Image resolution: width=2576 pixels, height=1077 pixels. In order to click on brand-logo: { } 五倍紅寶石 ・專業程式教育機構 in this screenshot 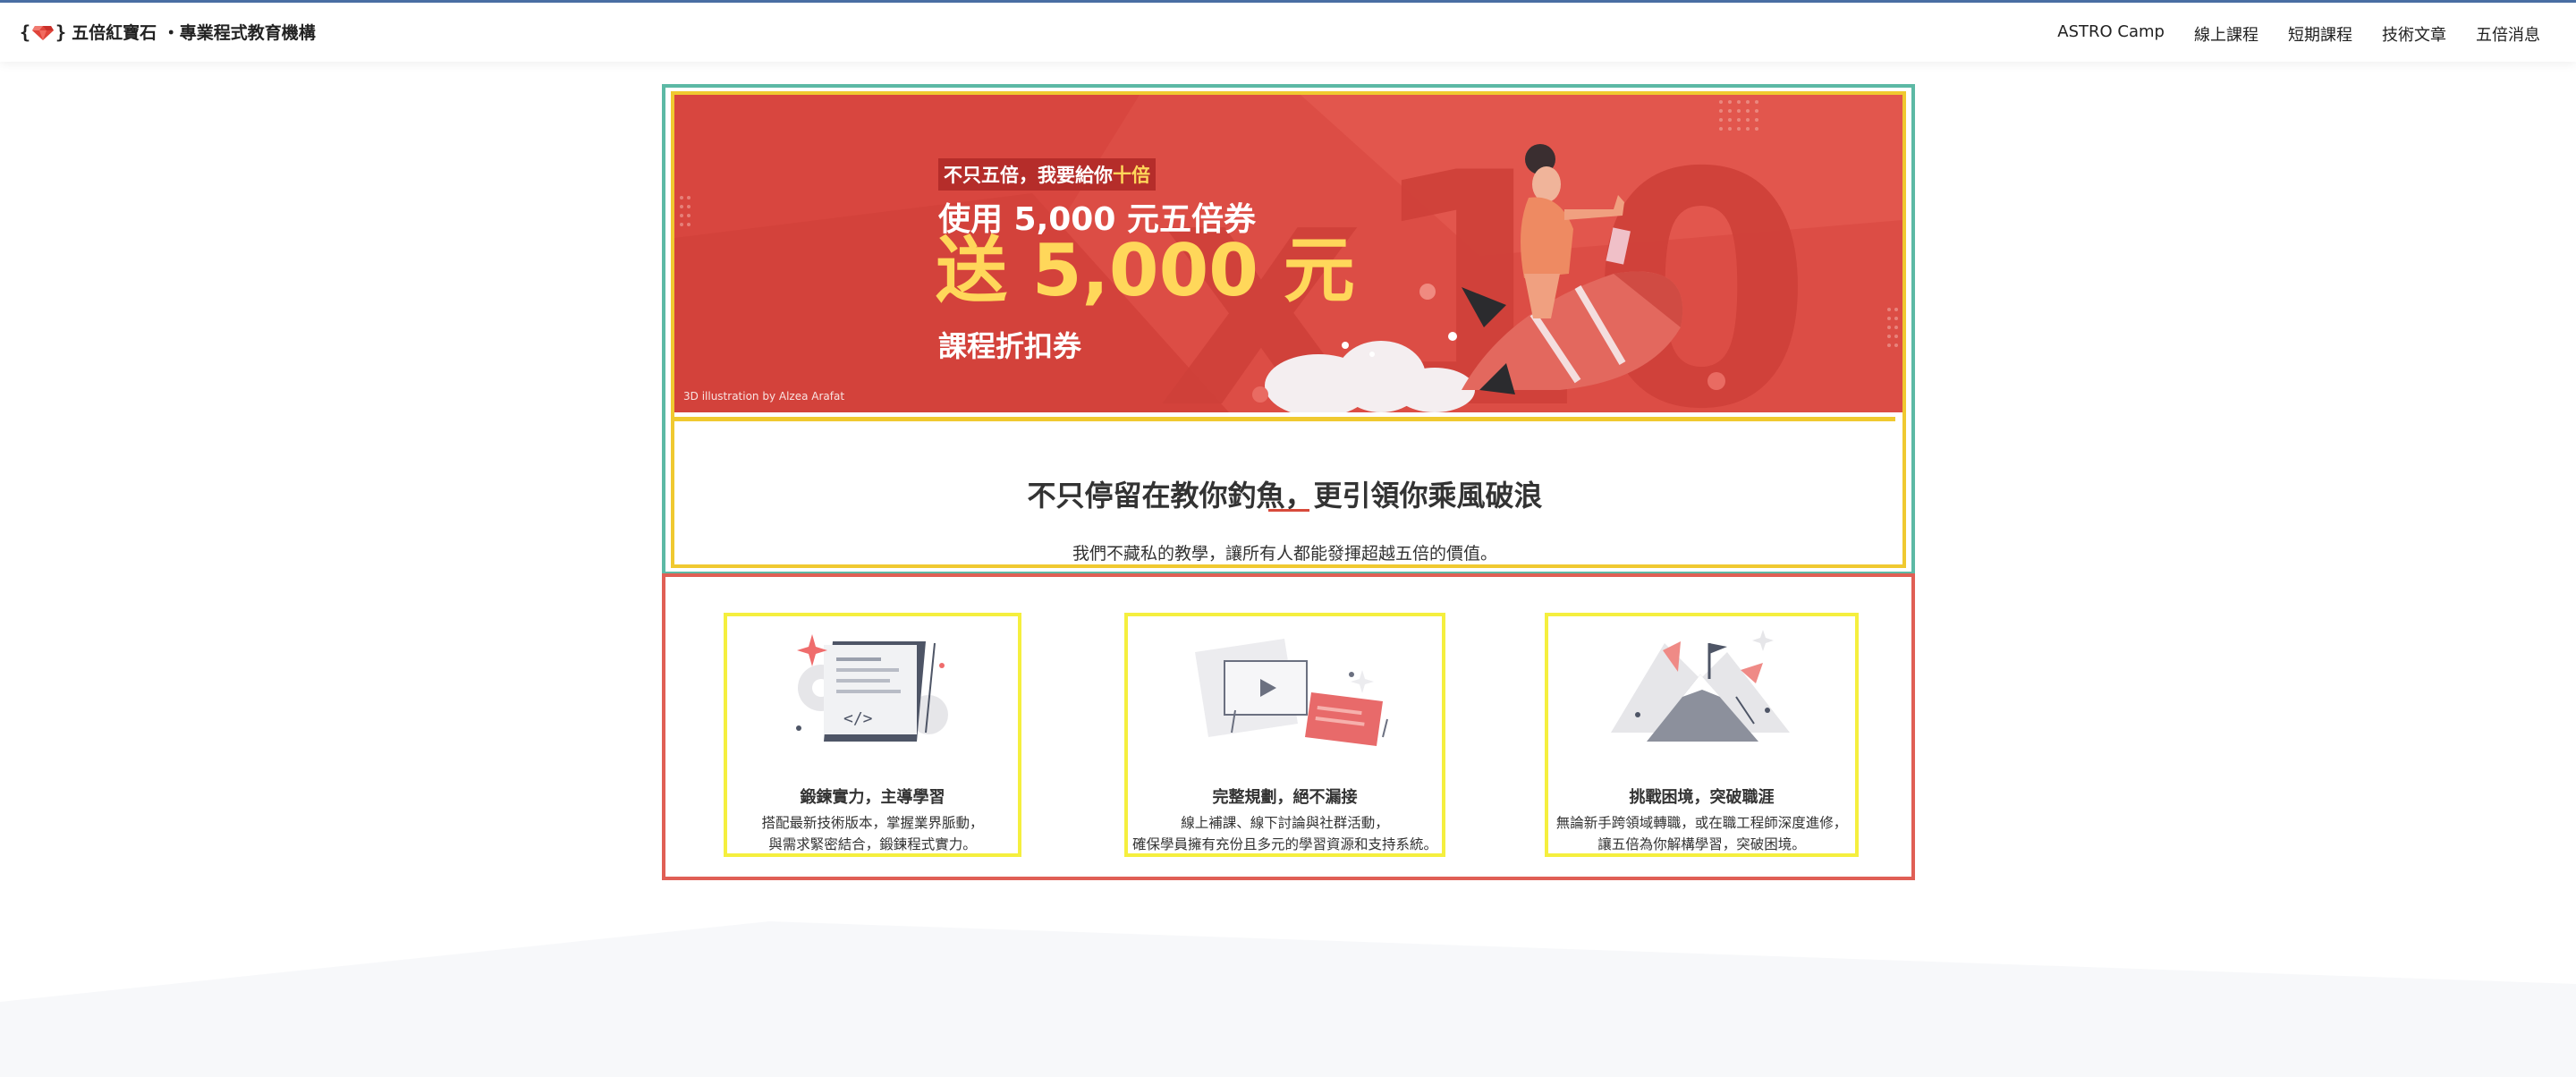, I will do `click(168, 32)`.